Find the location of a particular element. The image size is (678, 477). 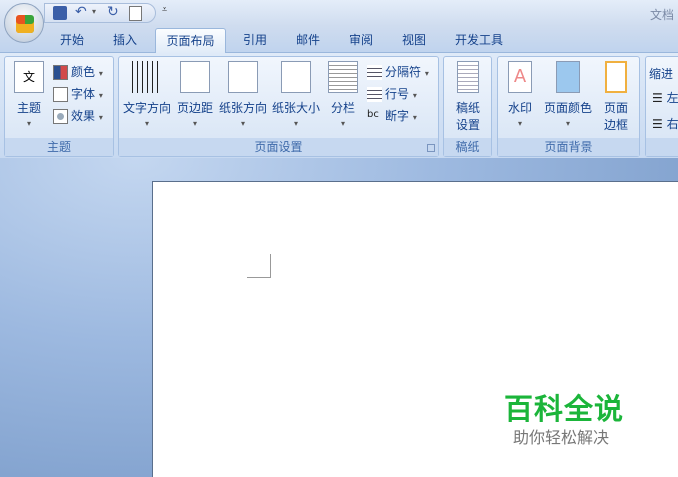

group-paragraph: 缩进 ☰ 左 ☰ 右 is located at coordinates (661, 106).